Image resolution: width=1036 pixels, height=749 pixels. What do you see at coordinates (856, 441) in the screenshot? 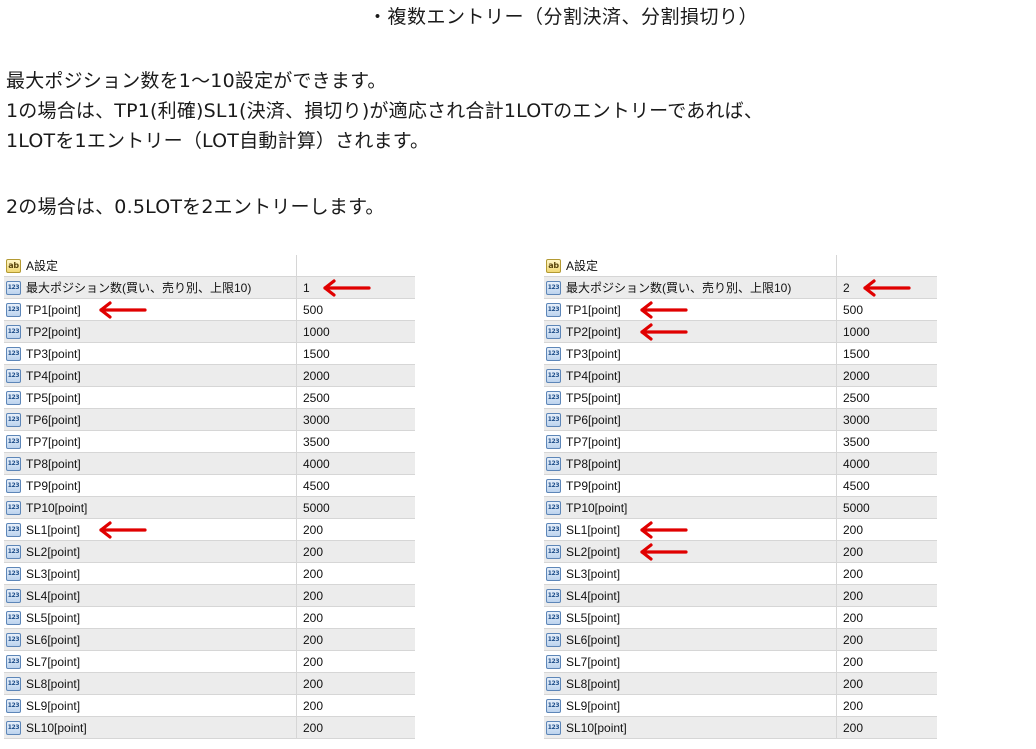
I see `parameter-value: 3500` at bounding box center [856, 441].